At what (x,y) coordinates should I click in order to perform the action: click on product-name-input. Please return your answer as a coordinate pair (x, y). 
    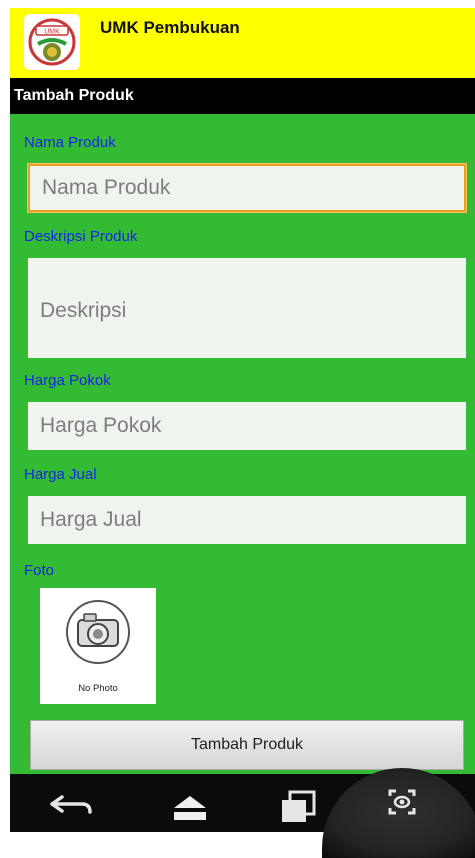
    Looking at the image, I should click on (247, 188).